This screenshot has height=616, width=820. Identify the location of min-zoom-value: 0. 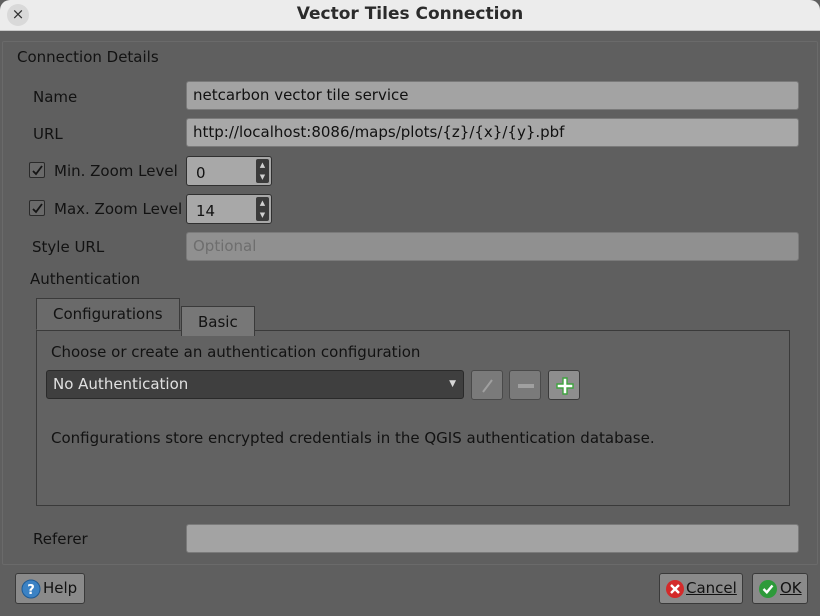
(201, 173).